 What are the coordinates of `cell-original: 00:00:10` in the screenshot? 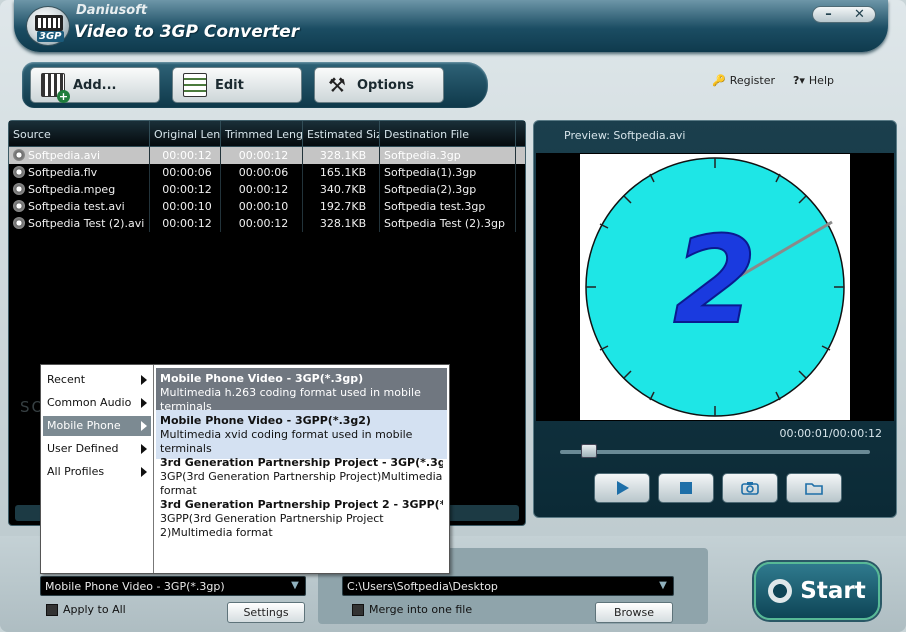 It's located at (185, 206).